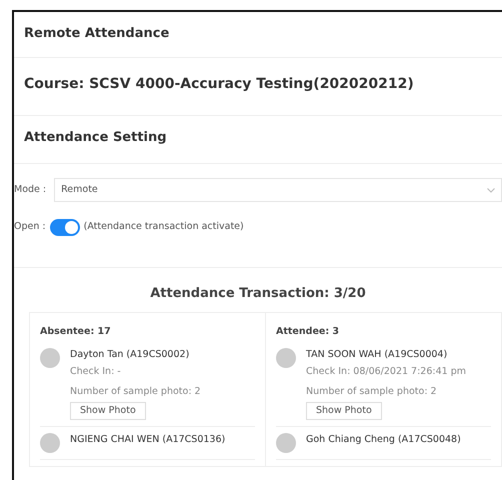  Describe the element at coordinates (308, 331) in the screenshot. I see `group-title: Attendee: 3` at that location.